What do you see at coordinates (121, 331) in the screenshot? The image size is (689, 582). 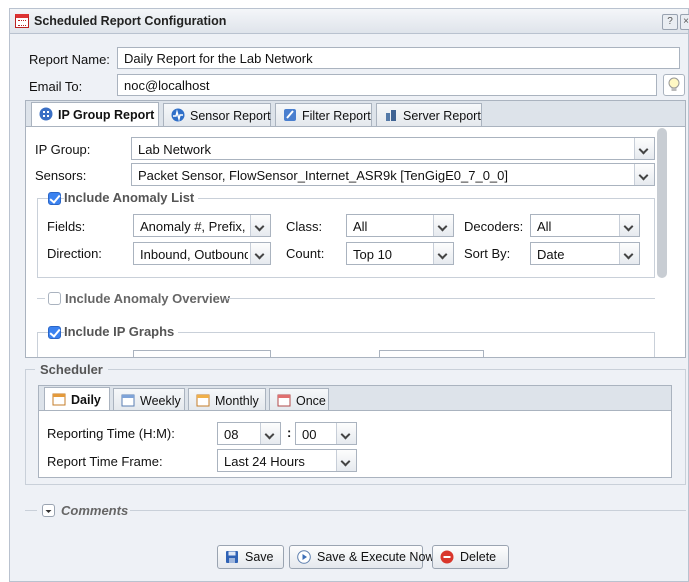 I see `ip-graphs-label: Include IP Graphs` at bounding box center [121, 331].